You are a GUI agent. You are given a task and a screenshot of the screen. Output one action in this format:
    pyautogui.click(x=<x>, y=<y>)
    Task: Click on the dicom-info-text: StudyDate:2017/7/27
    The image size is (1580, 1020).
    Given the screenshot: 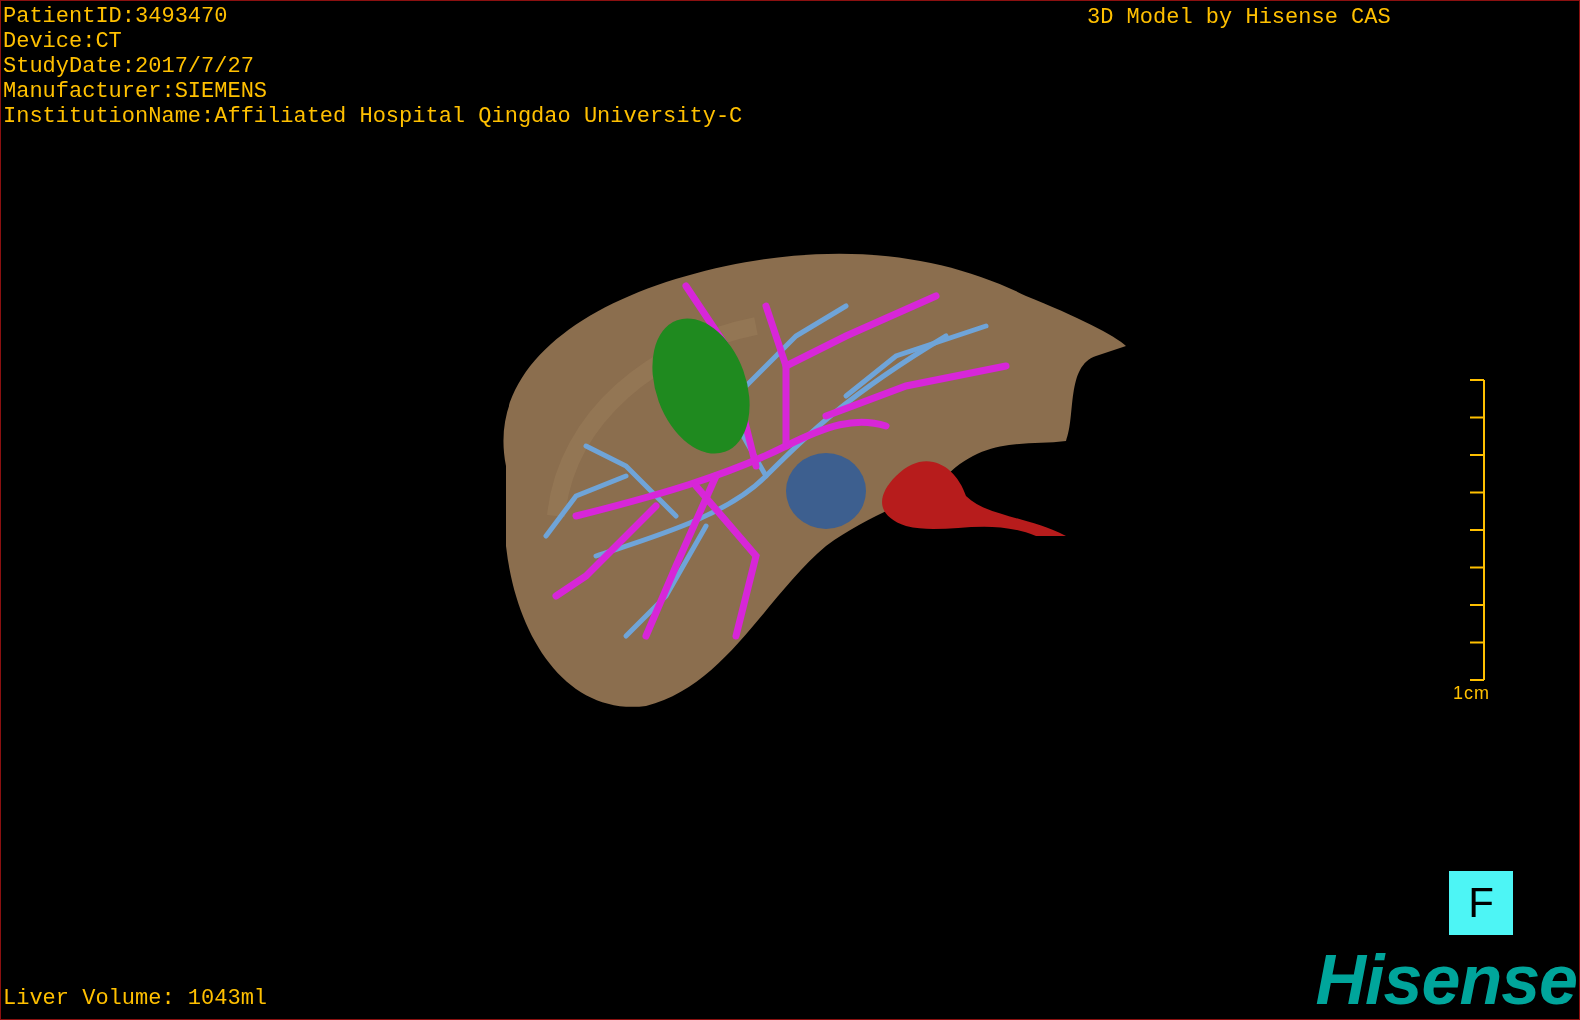 What is the action you would take?
    pyautogui.click(x=129, y=66)
    